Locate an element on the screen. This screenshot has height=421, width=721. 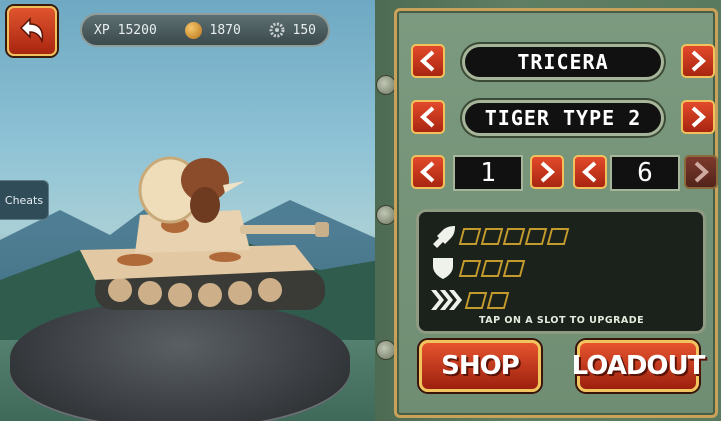
coin-count: 1870 is located at coordinates (225, 30).